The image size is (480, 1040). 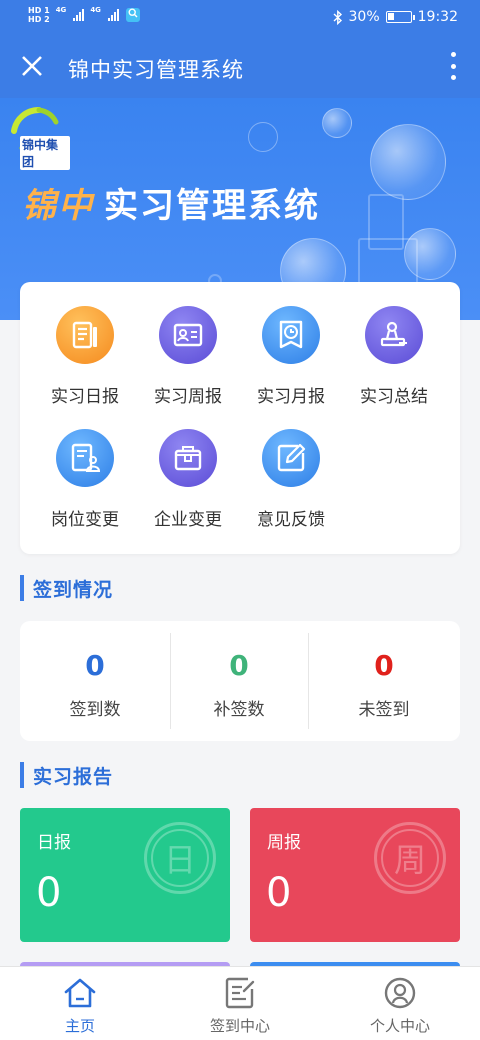 I want to click on report-title: 周报, so click(x=284, y=843).